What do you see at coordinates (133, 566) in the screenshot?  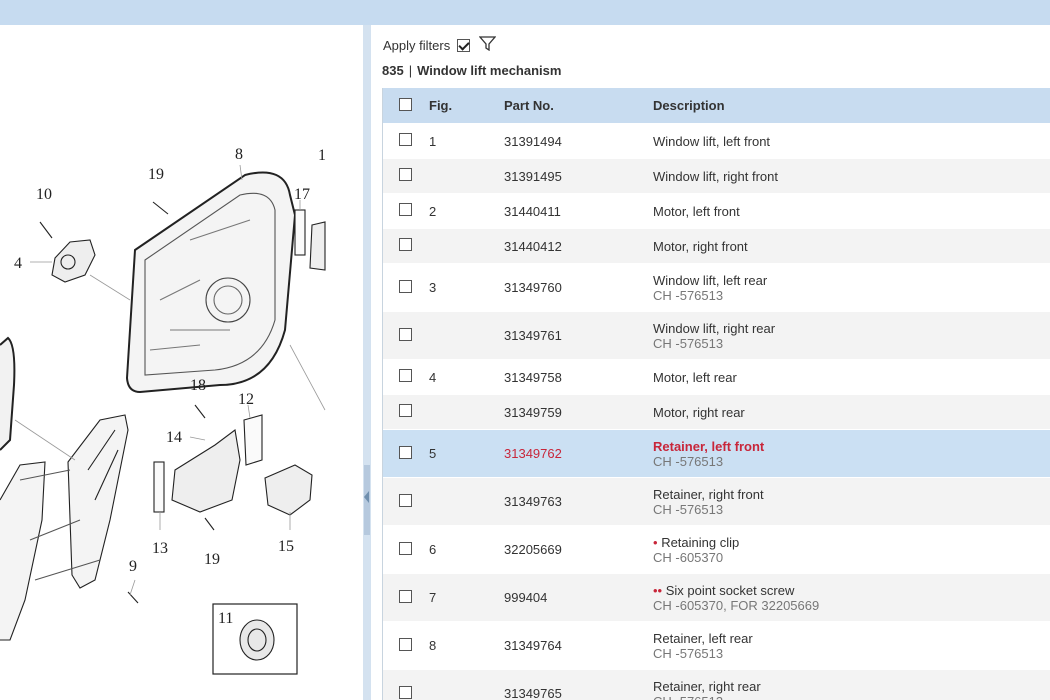 I see `callout-9: 9` at bounding box center [133, 566].